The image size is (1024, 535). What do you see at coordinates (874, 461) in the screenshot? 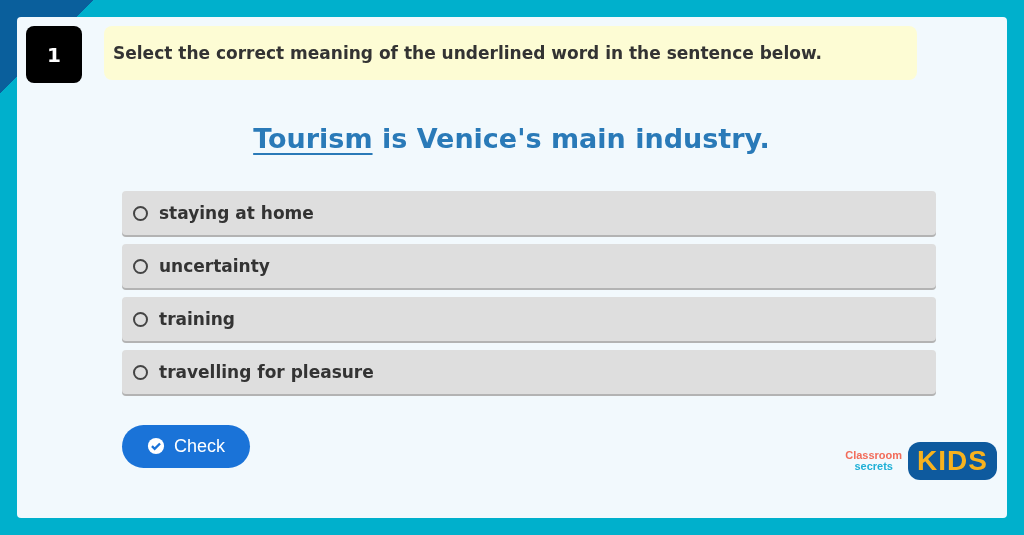
I see `logo-text: Classroom secrets` at bounding box center [874, 461].